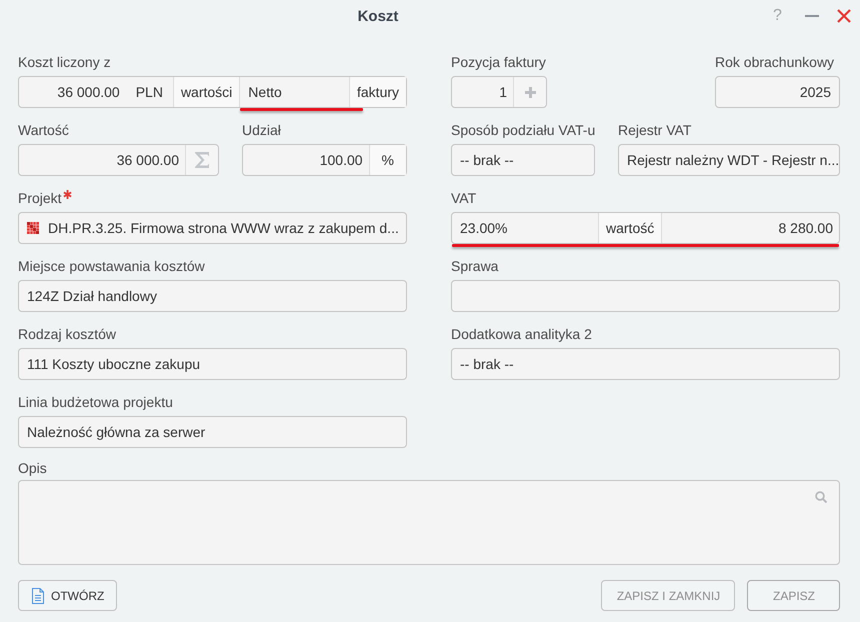 The width and height of the screenshot is (860, 622). Describe the element at coordinates (378, 16) in the screenshot. I see `window-title: Koszt` at that location.